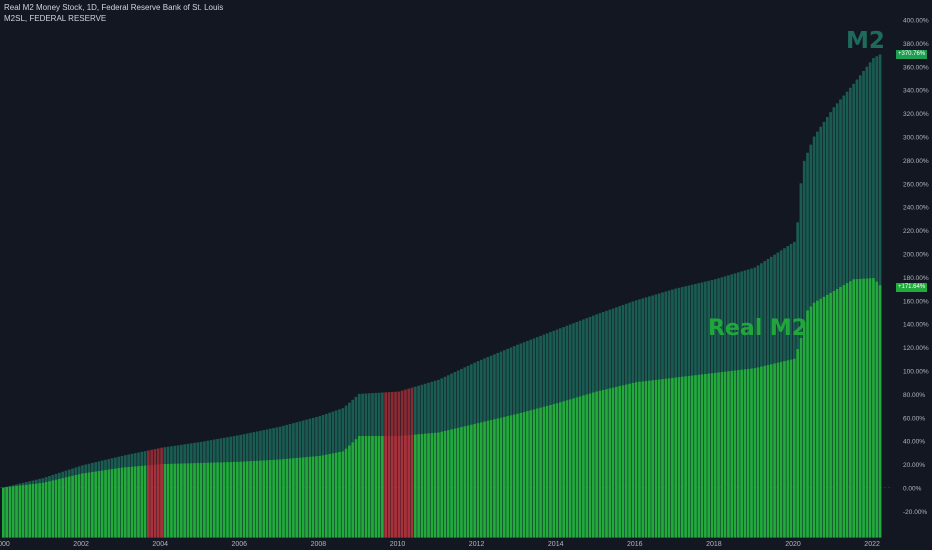  What do you see at coordinates (912, 489) in the screenshot?
I see `y-tick-label: 0.00%` at bounding box center [912, 489].